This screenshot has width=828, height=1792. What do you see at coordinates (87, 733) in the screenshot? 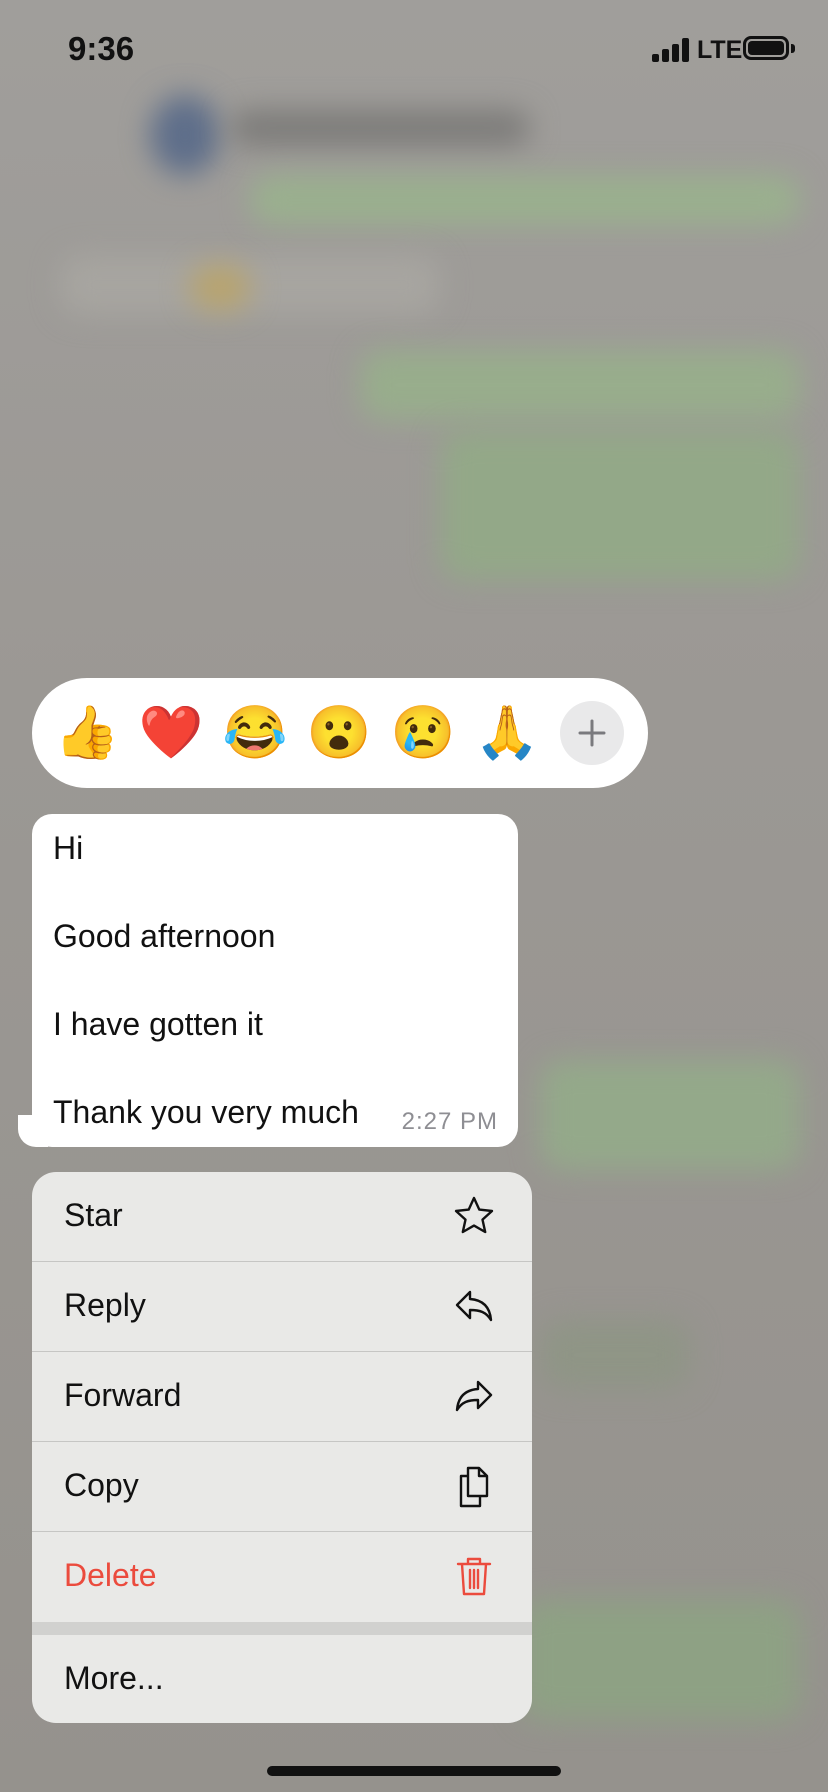
I see `reaction-thumbs-up: 👍` at bounding box center [87, 733].